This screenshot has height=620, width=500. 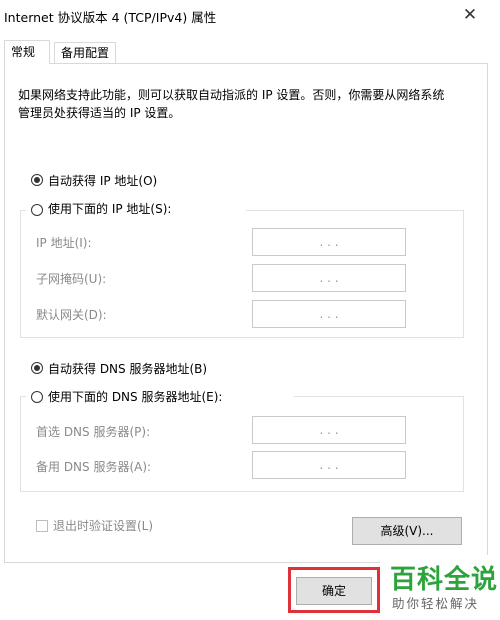 What do you see at coordinates (85, 53) in the screenshot?
I see `tab-alternate-config: 备用配置` at bounding box center [85, 53].